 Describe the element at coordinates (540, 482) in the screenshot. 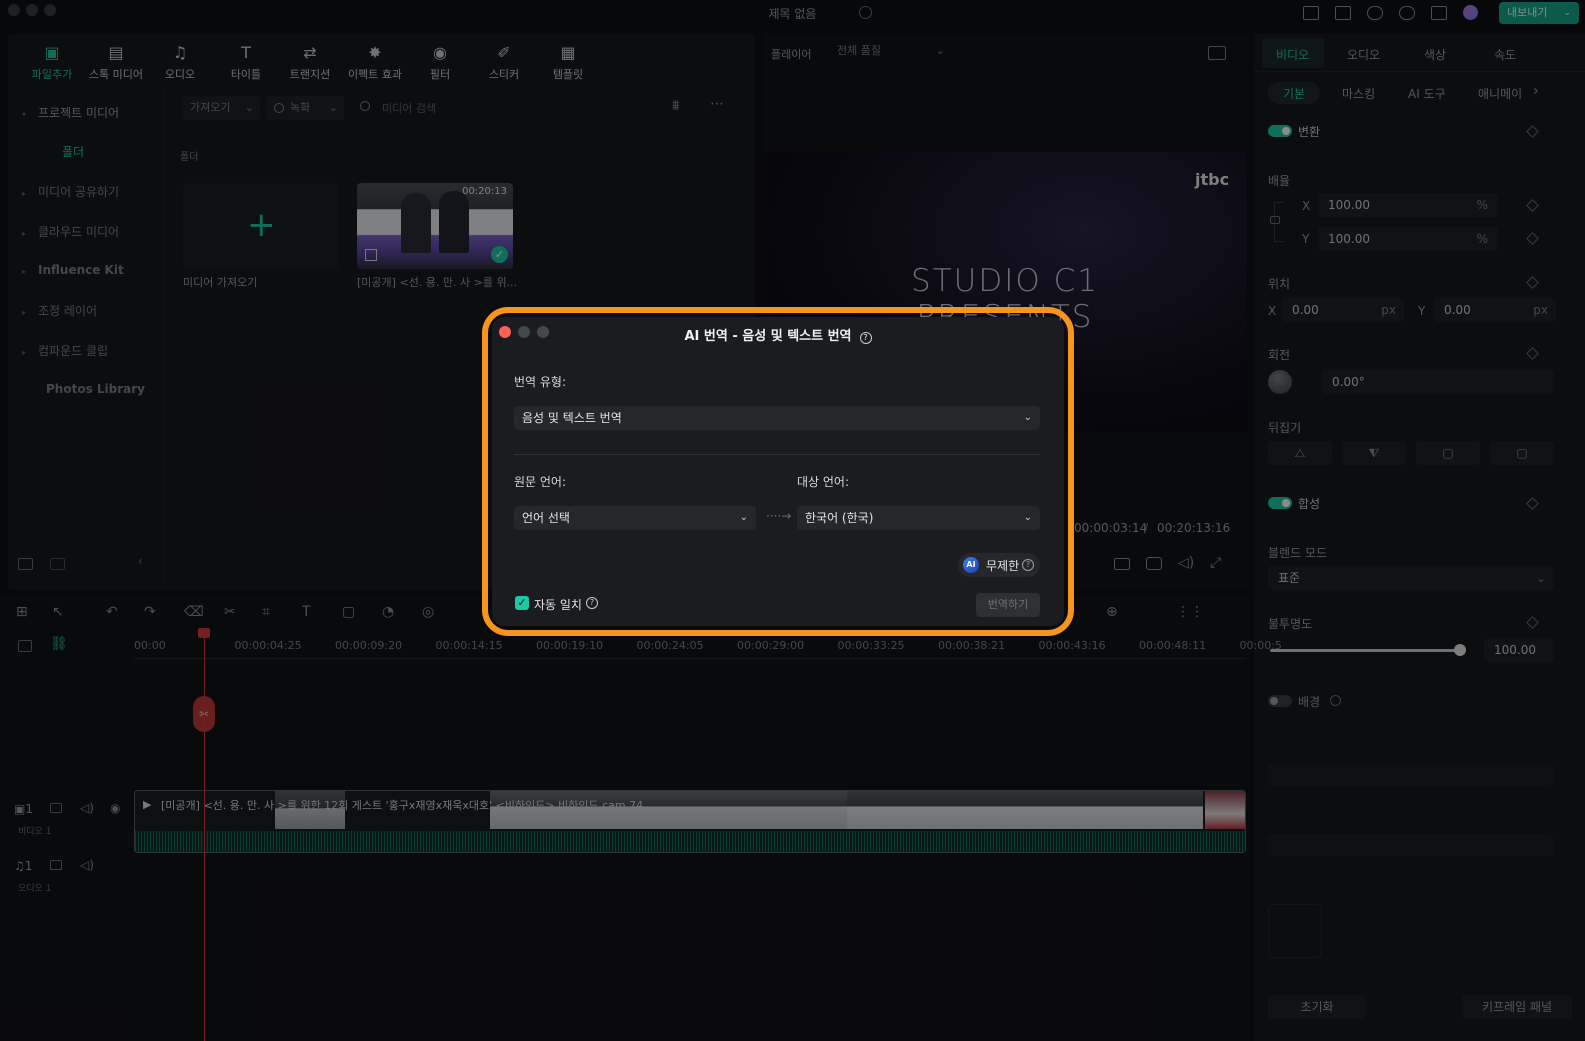

I see `source-language-label: 원문 언어:` at that location.